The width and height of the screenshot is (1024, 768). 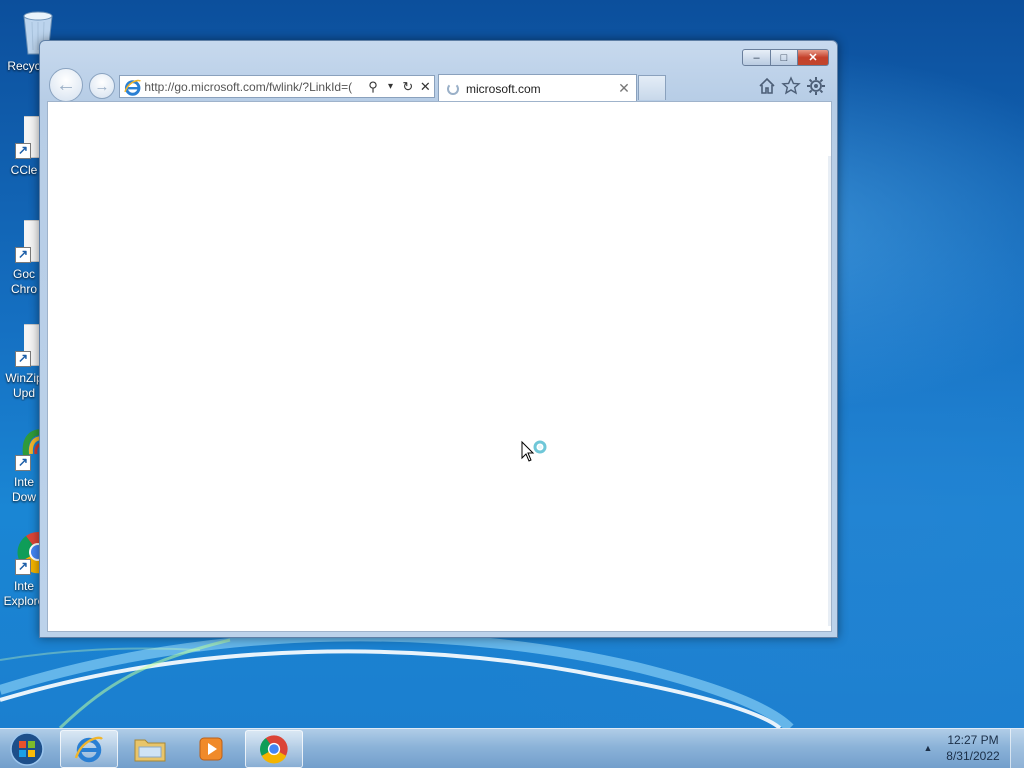 What do you see at coordinates (453, 88) in the screenshot?
I see `loading-spinner-icon` at bounding box center [453, 88].